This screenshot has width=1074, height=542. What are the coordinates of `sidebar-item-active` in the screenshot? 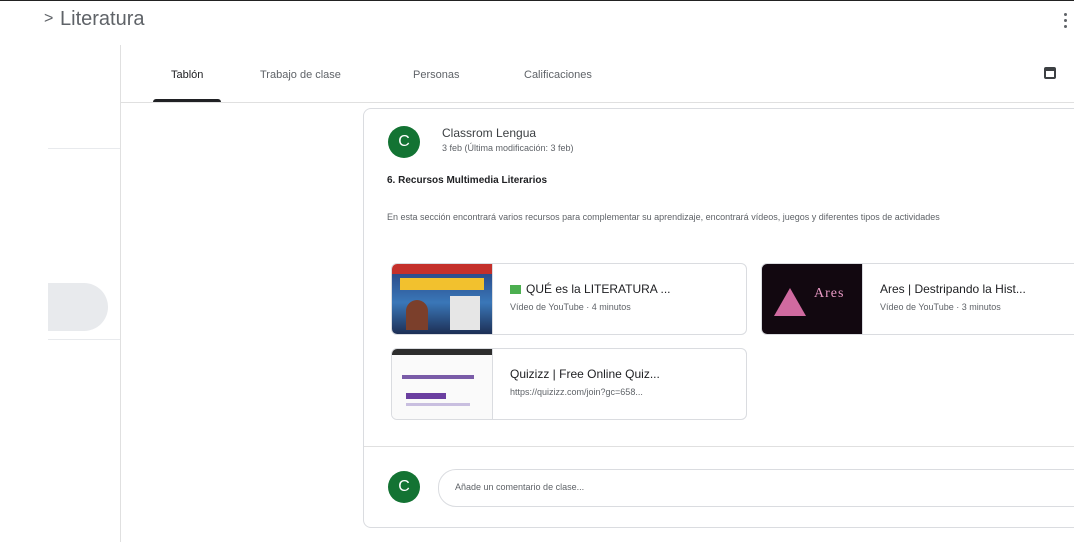 It's located at (78, 307).